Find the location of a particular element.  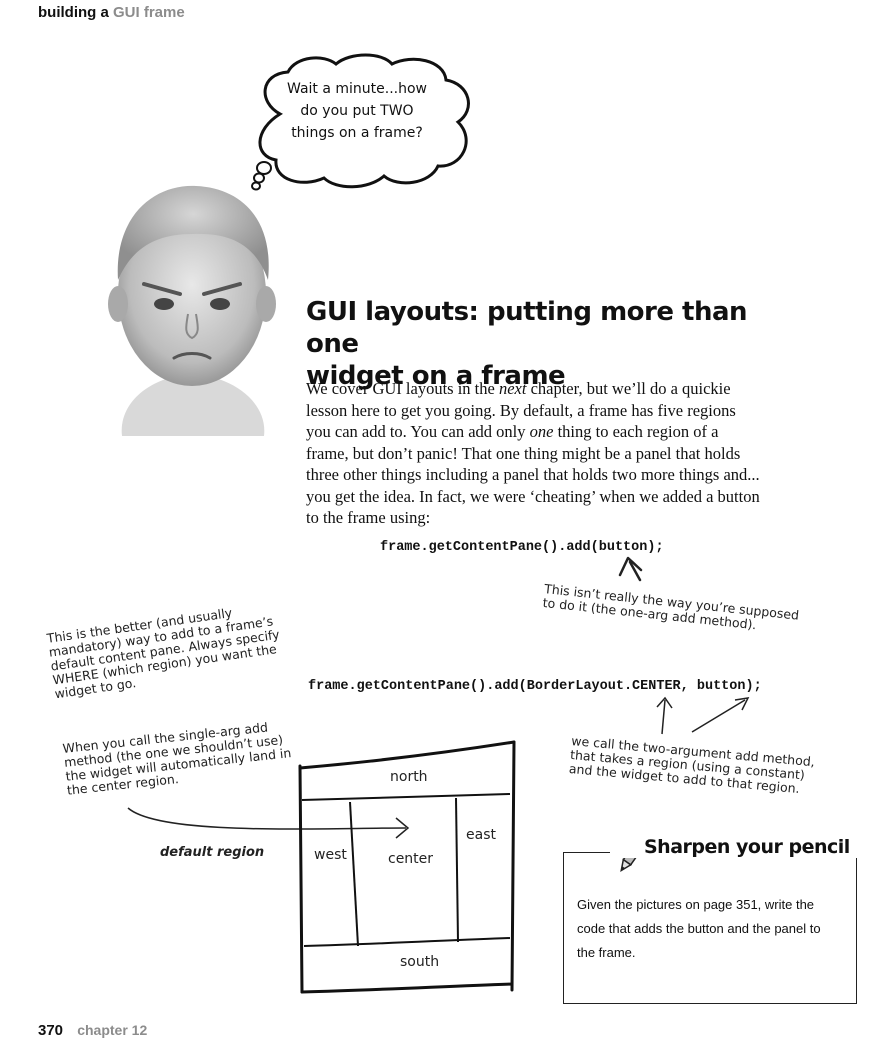

region-north: north is located at coordinates (409, 777).